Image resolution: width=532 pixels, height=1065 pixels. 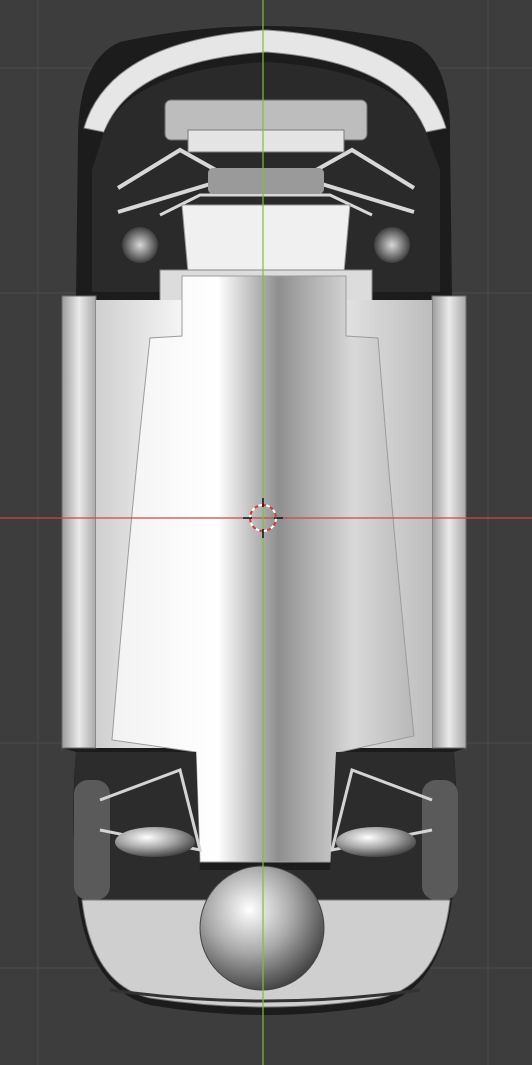 I want to click on left-side-sill, so click(x=79, y=522).